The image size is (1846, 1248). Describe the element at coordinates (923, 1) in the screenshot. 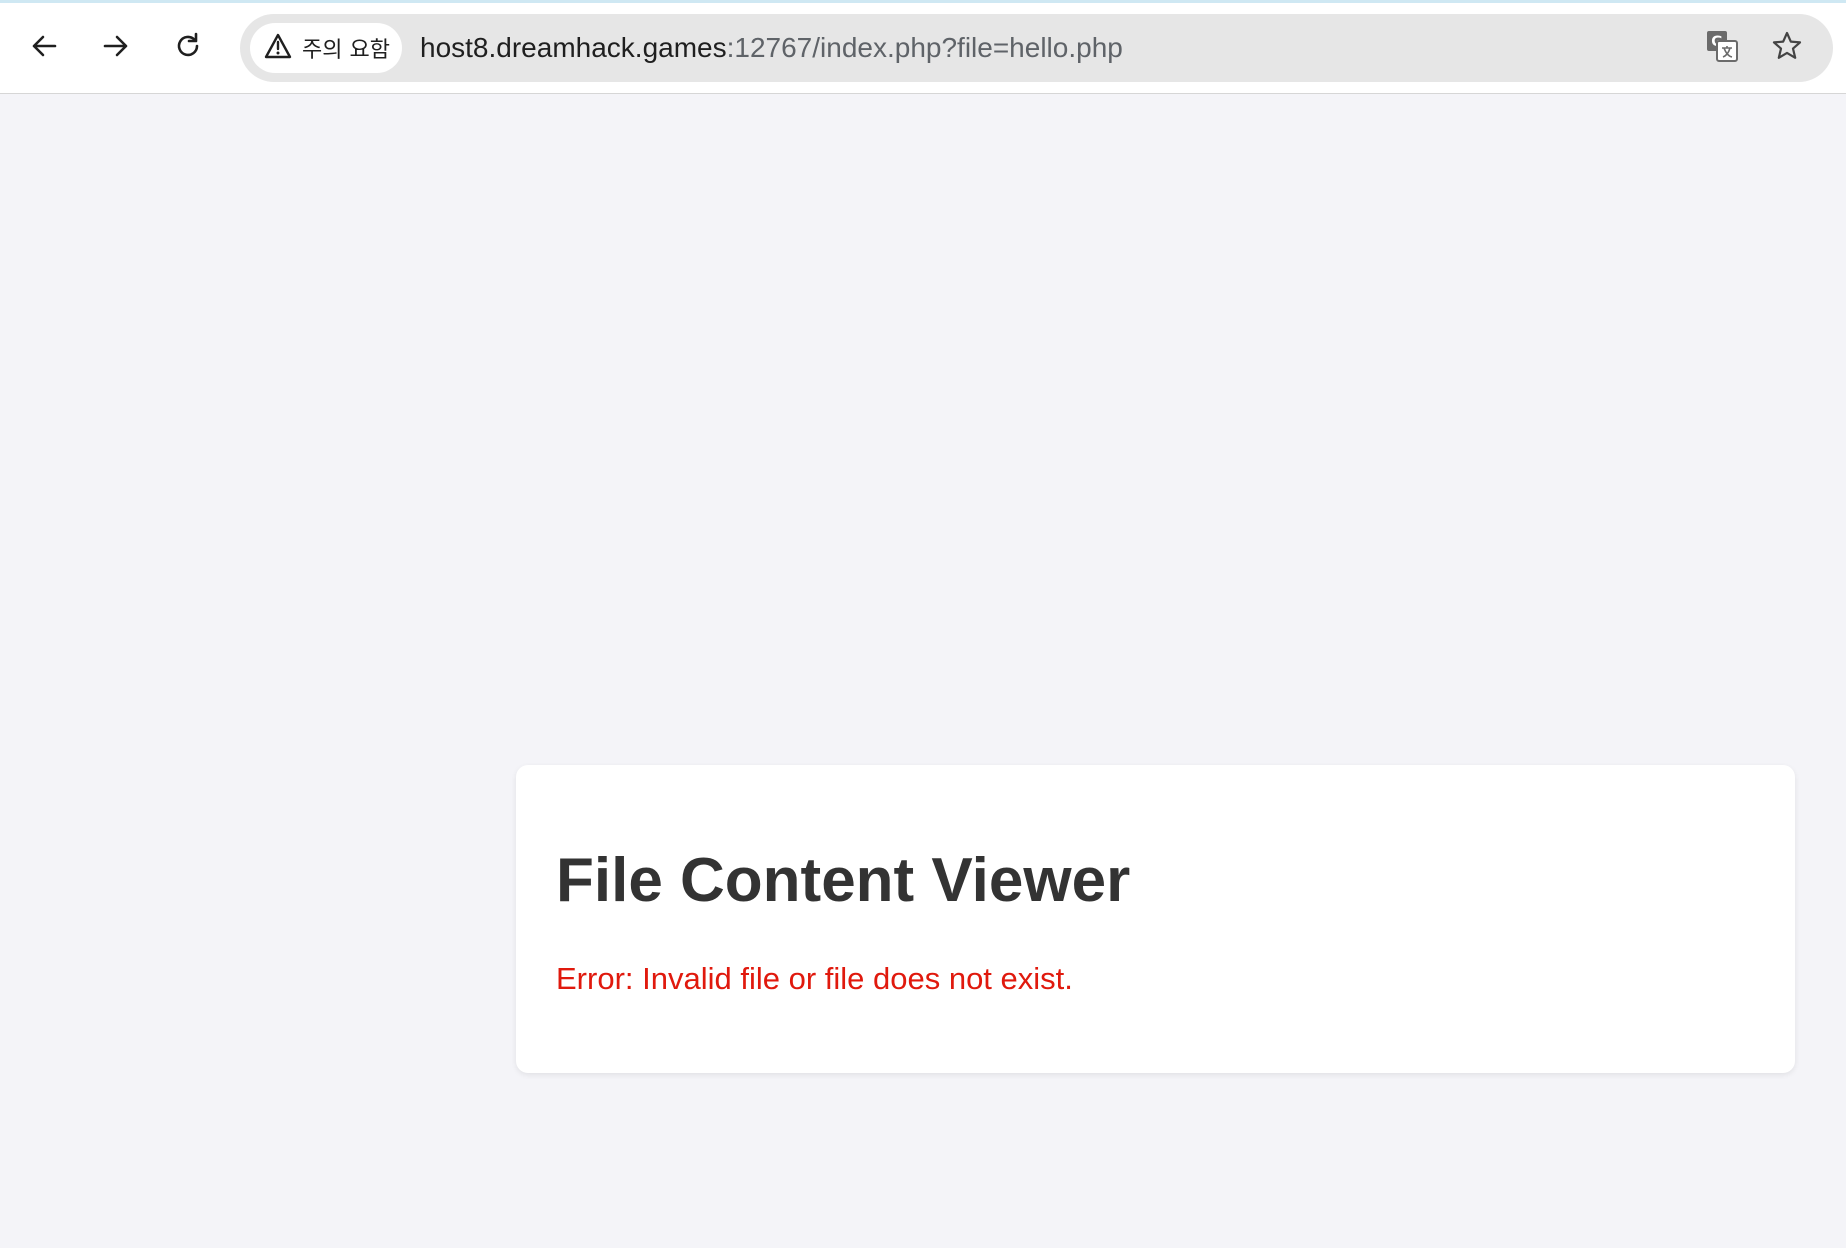

I see `toolbar-accent-line` at that location.